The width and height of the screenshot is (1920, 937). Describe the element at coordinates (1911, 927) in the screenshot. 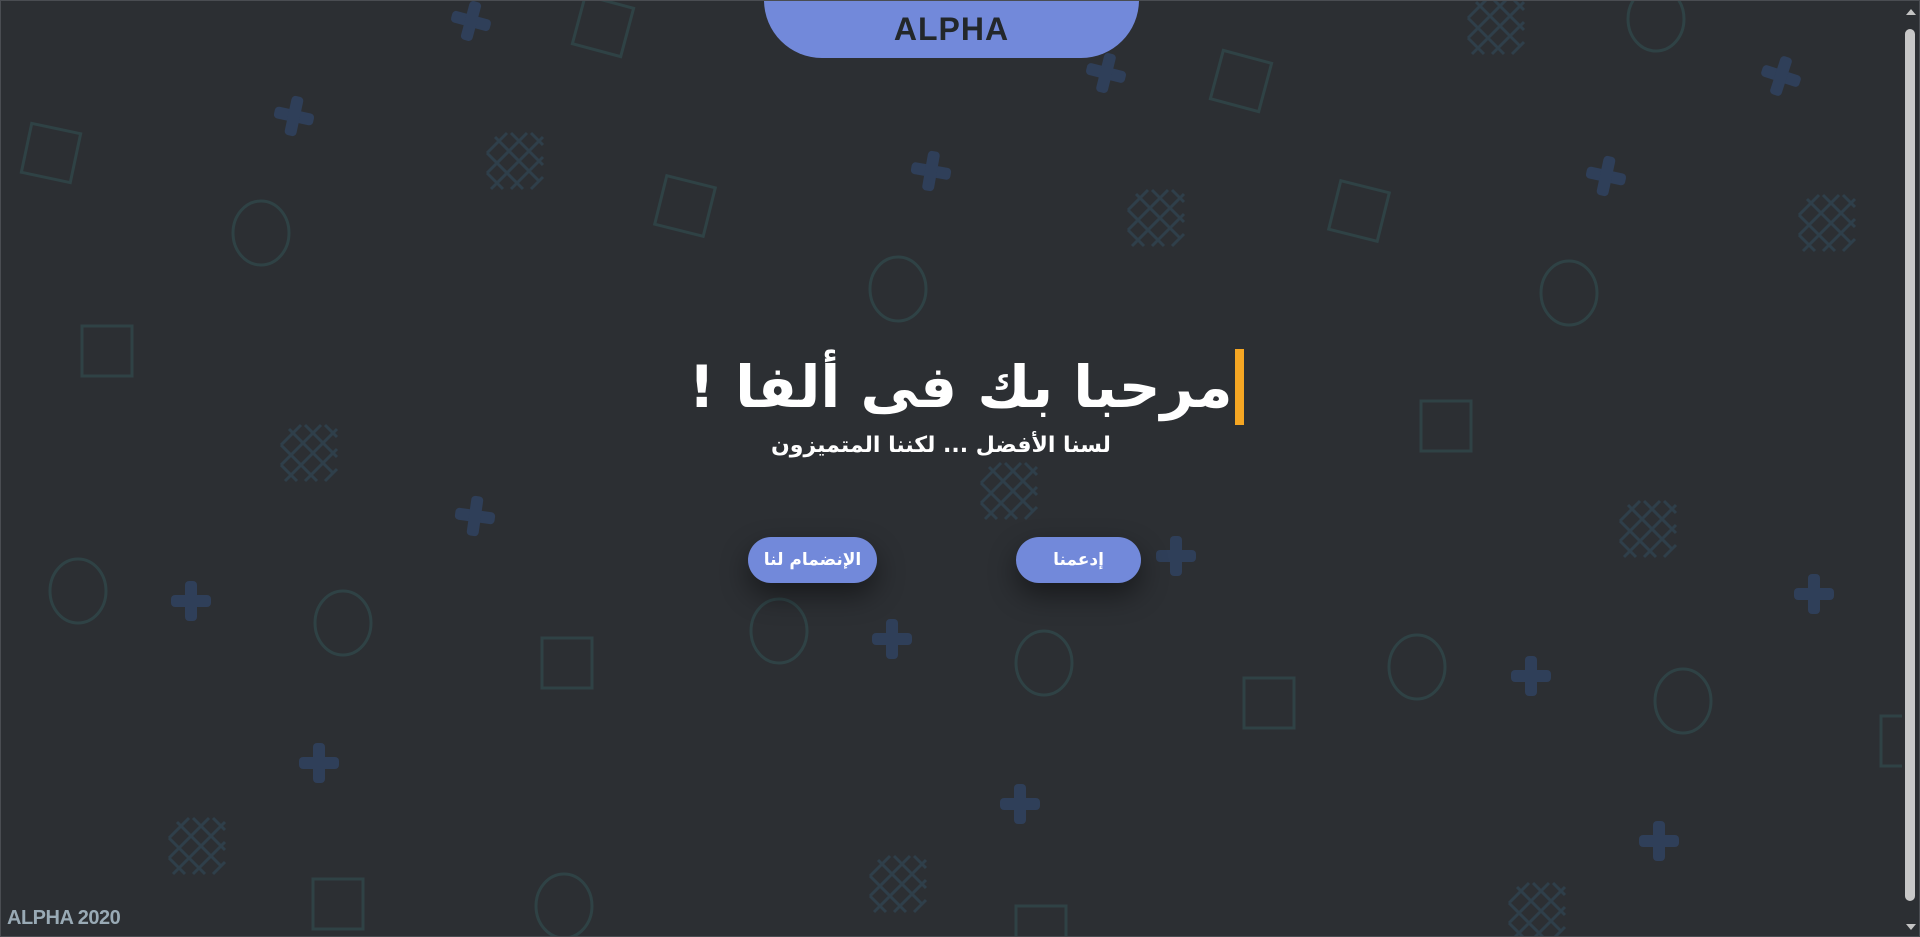

I see `scroll-down-arrow-icon` at that location.